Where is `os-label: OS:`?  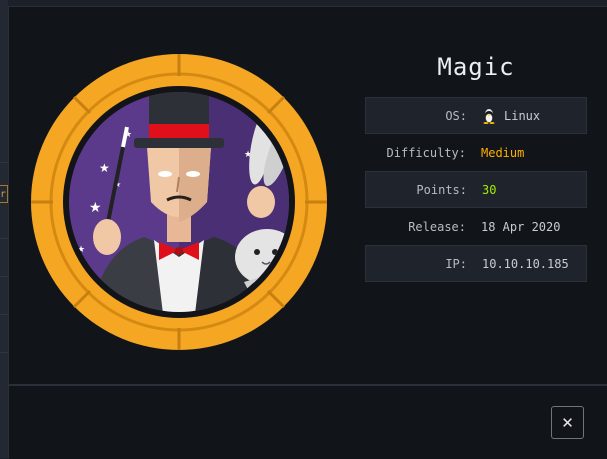 os-label: OS: is located at coordinates (456, 115).